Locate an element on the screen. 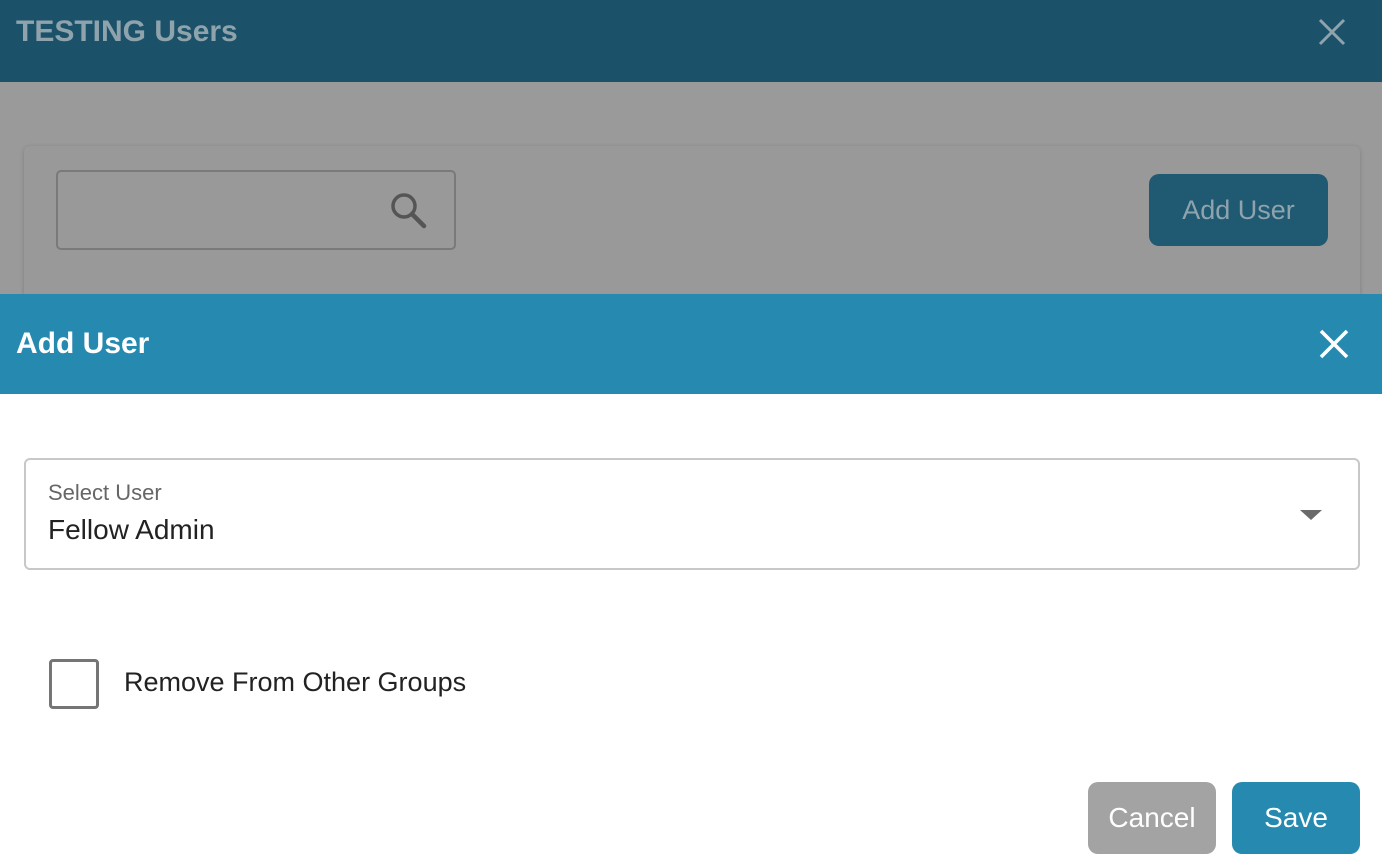 This screenshot has height=868, width=1382. app-header: TESTING Users is located at coordinates (691, 41).